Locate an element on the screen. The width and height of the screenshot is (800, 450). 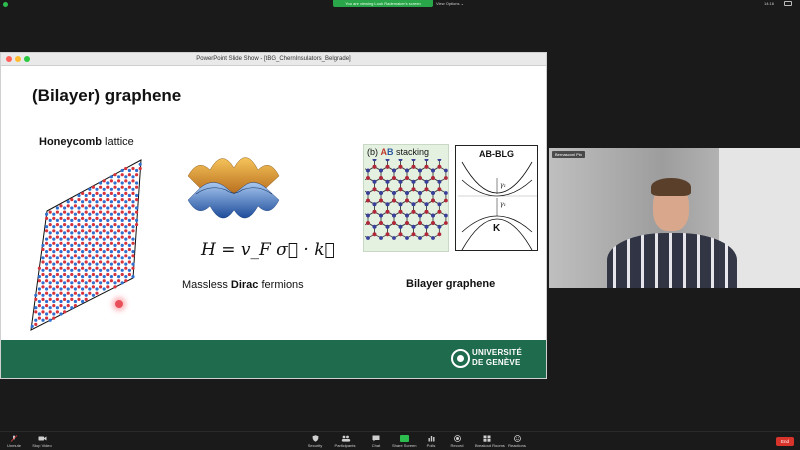
security-label: Security is located at coordinates (315, 445).